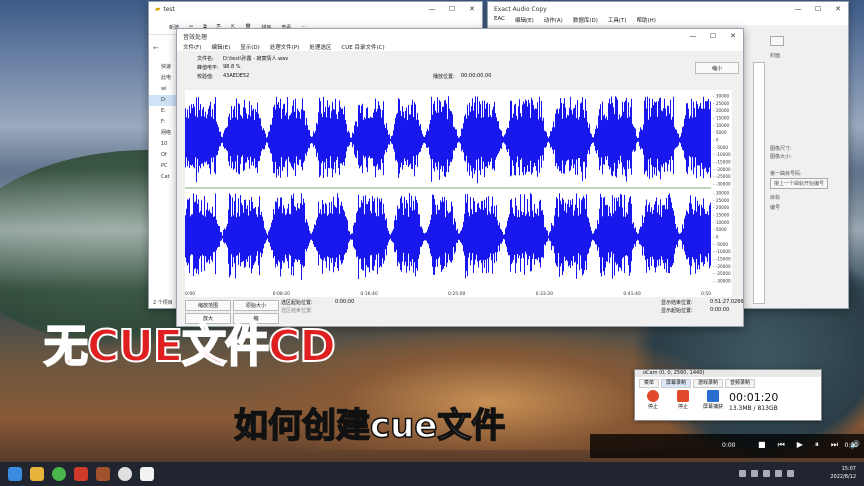  What do you see at coordinates (444, 77) in the screenshot?
I see `play-position-label: 播放位置:` at bounding box center [444, 77].